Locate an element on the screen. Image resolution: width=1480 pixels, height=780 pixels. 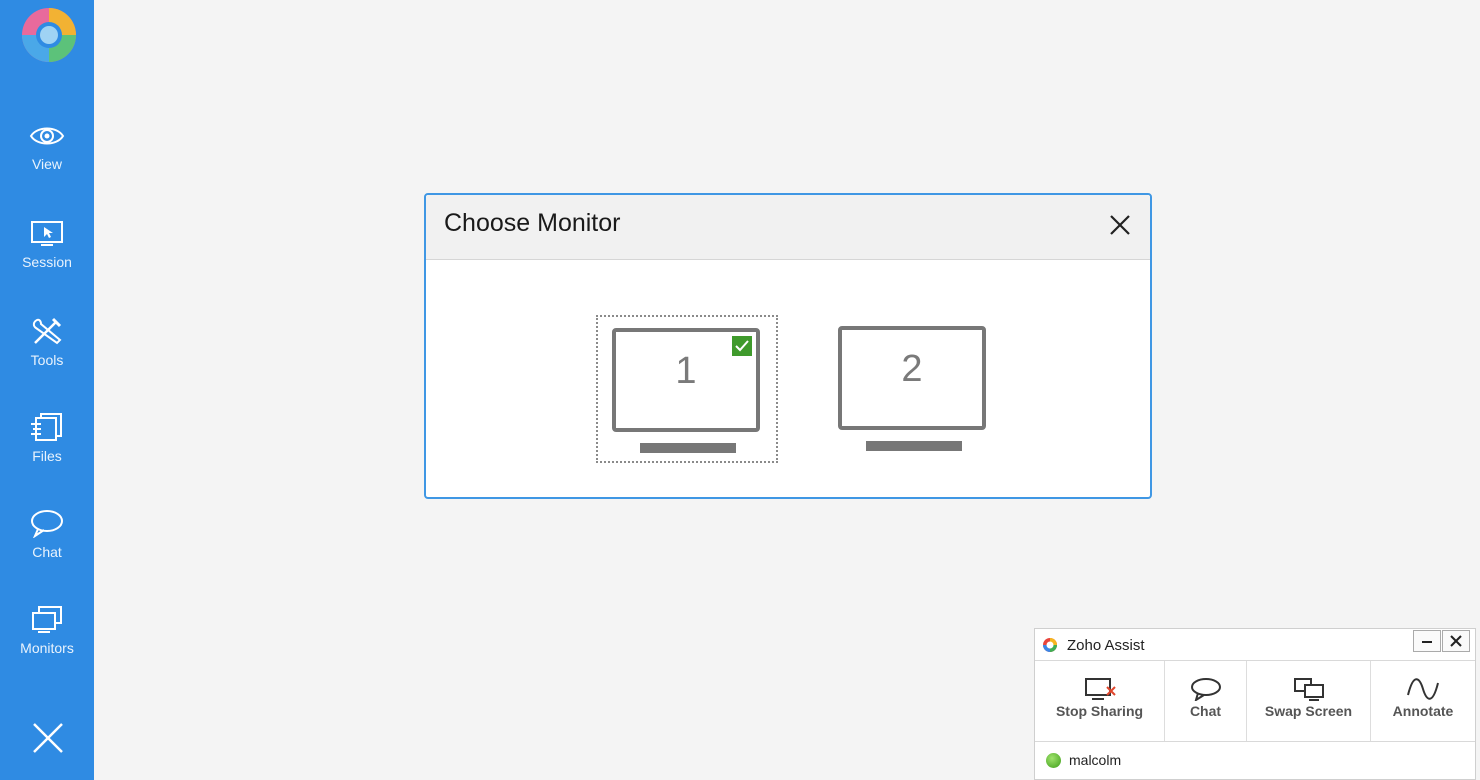
chat-button: Chat is located at coordinates (1206, 701).